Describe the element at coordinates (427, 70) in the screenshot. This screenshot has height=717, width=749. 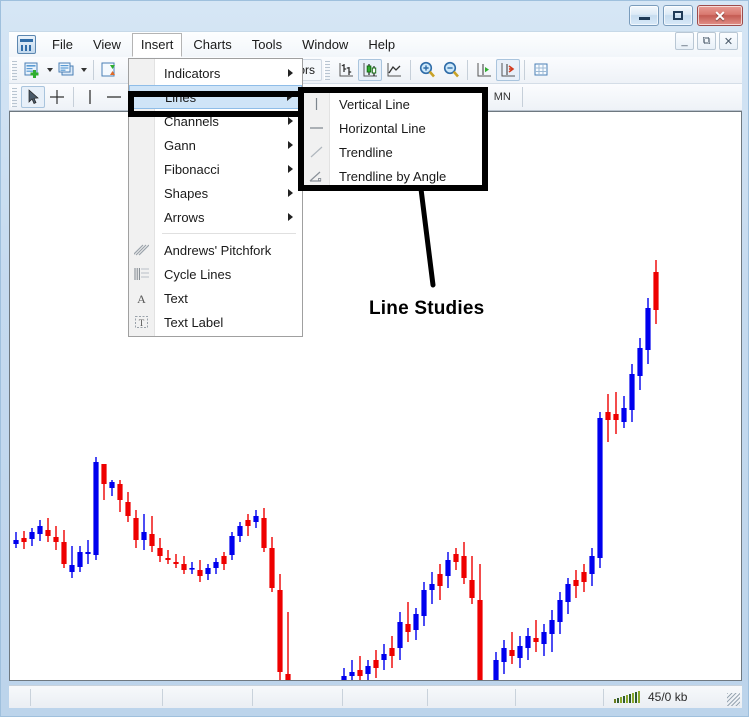
I see `zoom-in-icon` at that location.